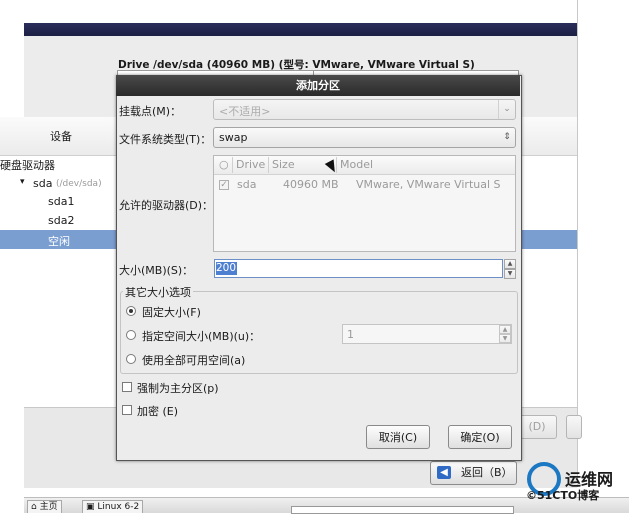  Describe the element at coordinates (158, 292) in the screenshot. I see `size-options-title: 其它大小选项` at that location.